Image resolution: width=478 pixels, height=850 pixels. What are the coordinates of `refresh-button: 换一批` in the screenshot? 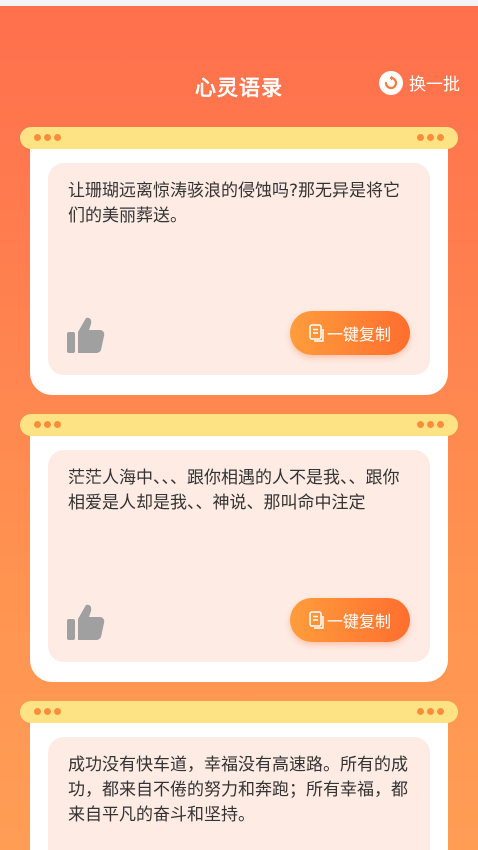 It's located at (419, 82).